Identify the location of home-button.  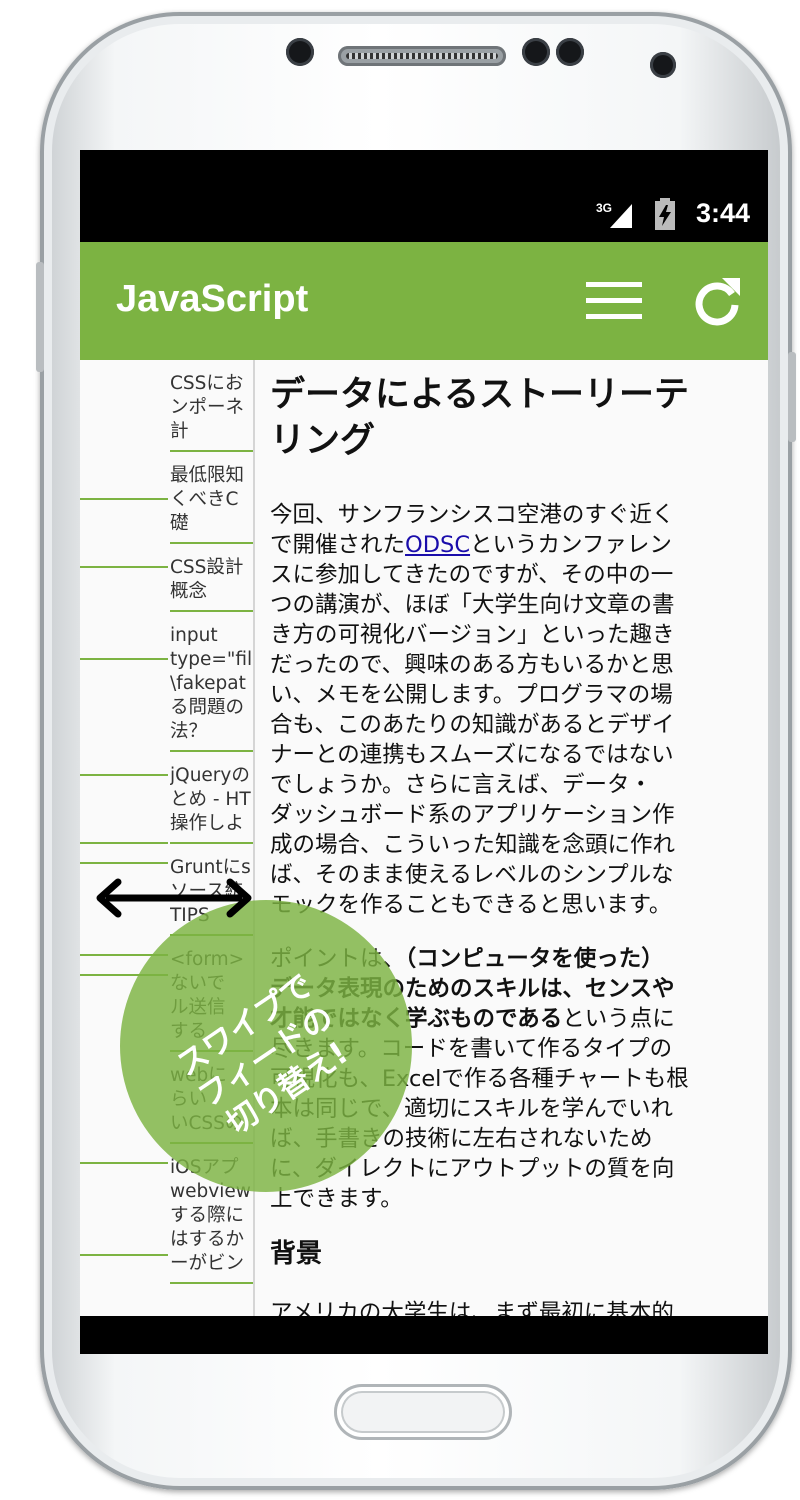
(423, 1412).